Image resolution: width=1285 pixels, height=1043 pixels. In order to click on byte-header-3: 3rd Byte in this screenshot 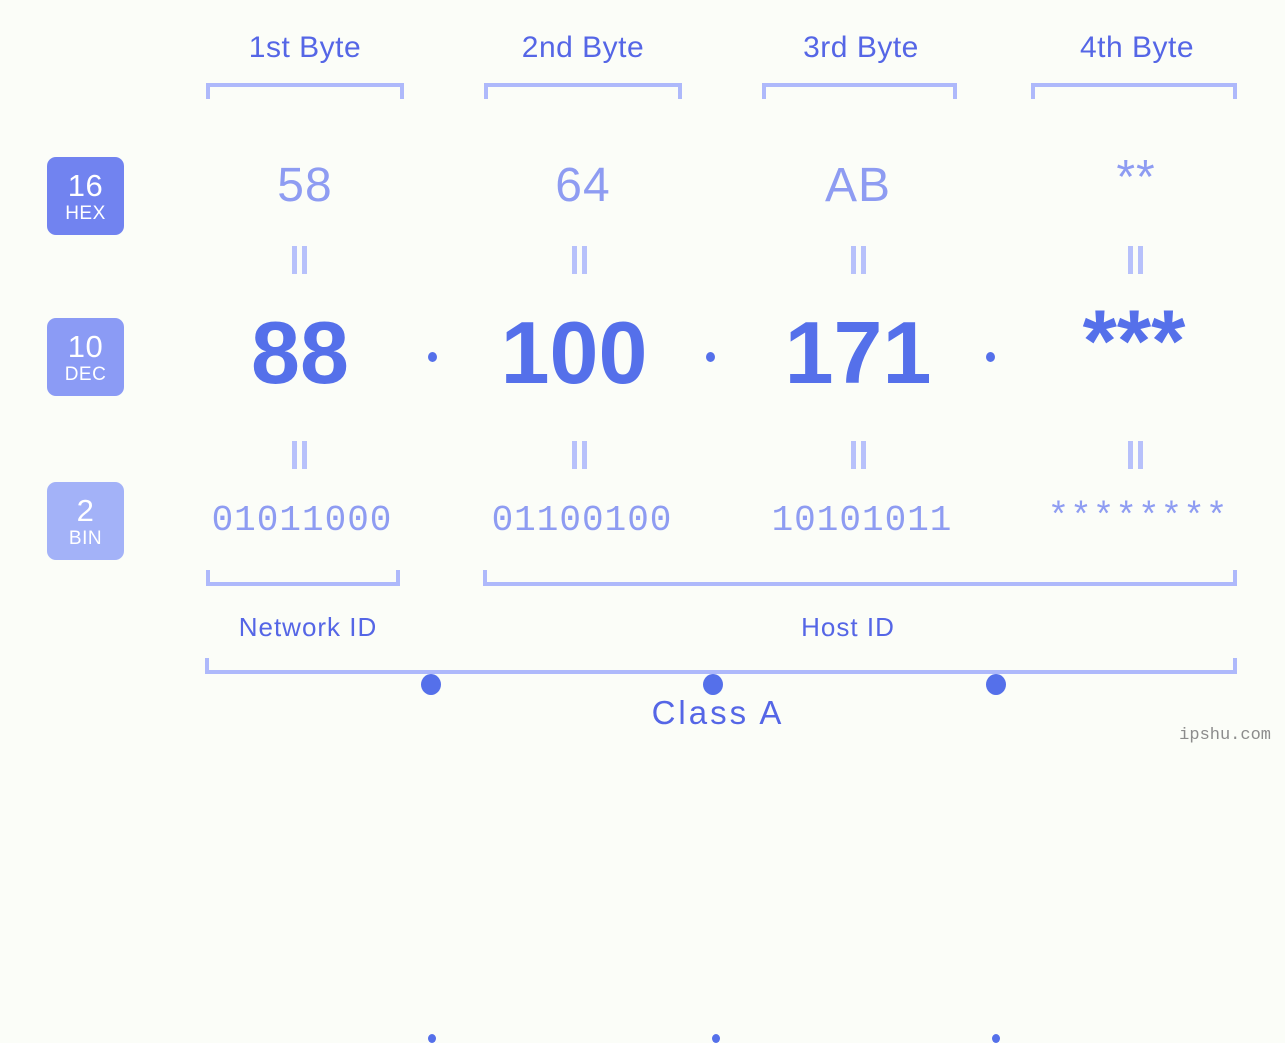, I will do `click(861, 47)`.